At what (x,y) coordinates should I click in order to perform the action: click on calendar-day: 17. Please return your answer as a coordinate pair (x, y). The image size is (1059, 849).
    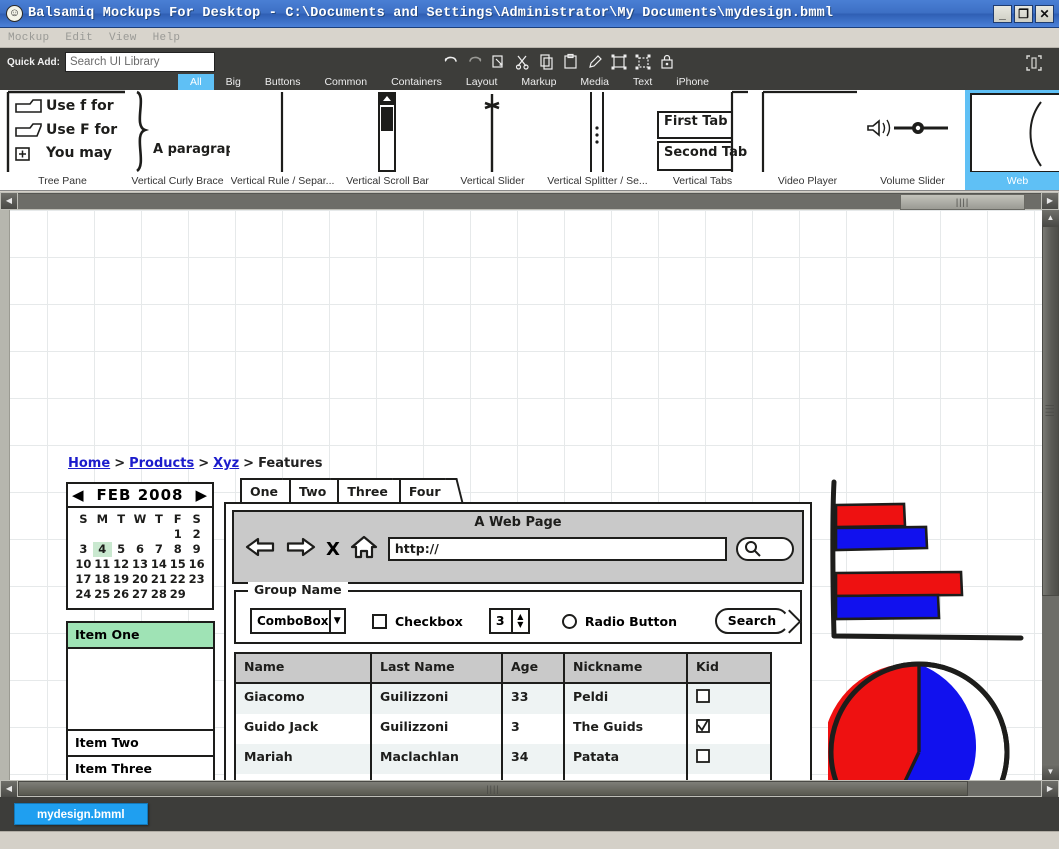
    Looking at the image, I should click on (83, 579).